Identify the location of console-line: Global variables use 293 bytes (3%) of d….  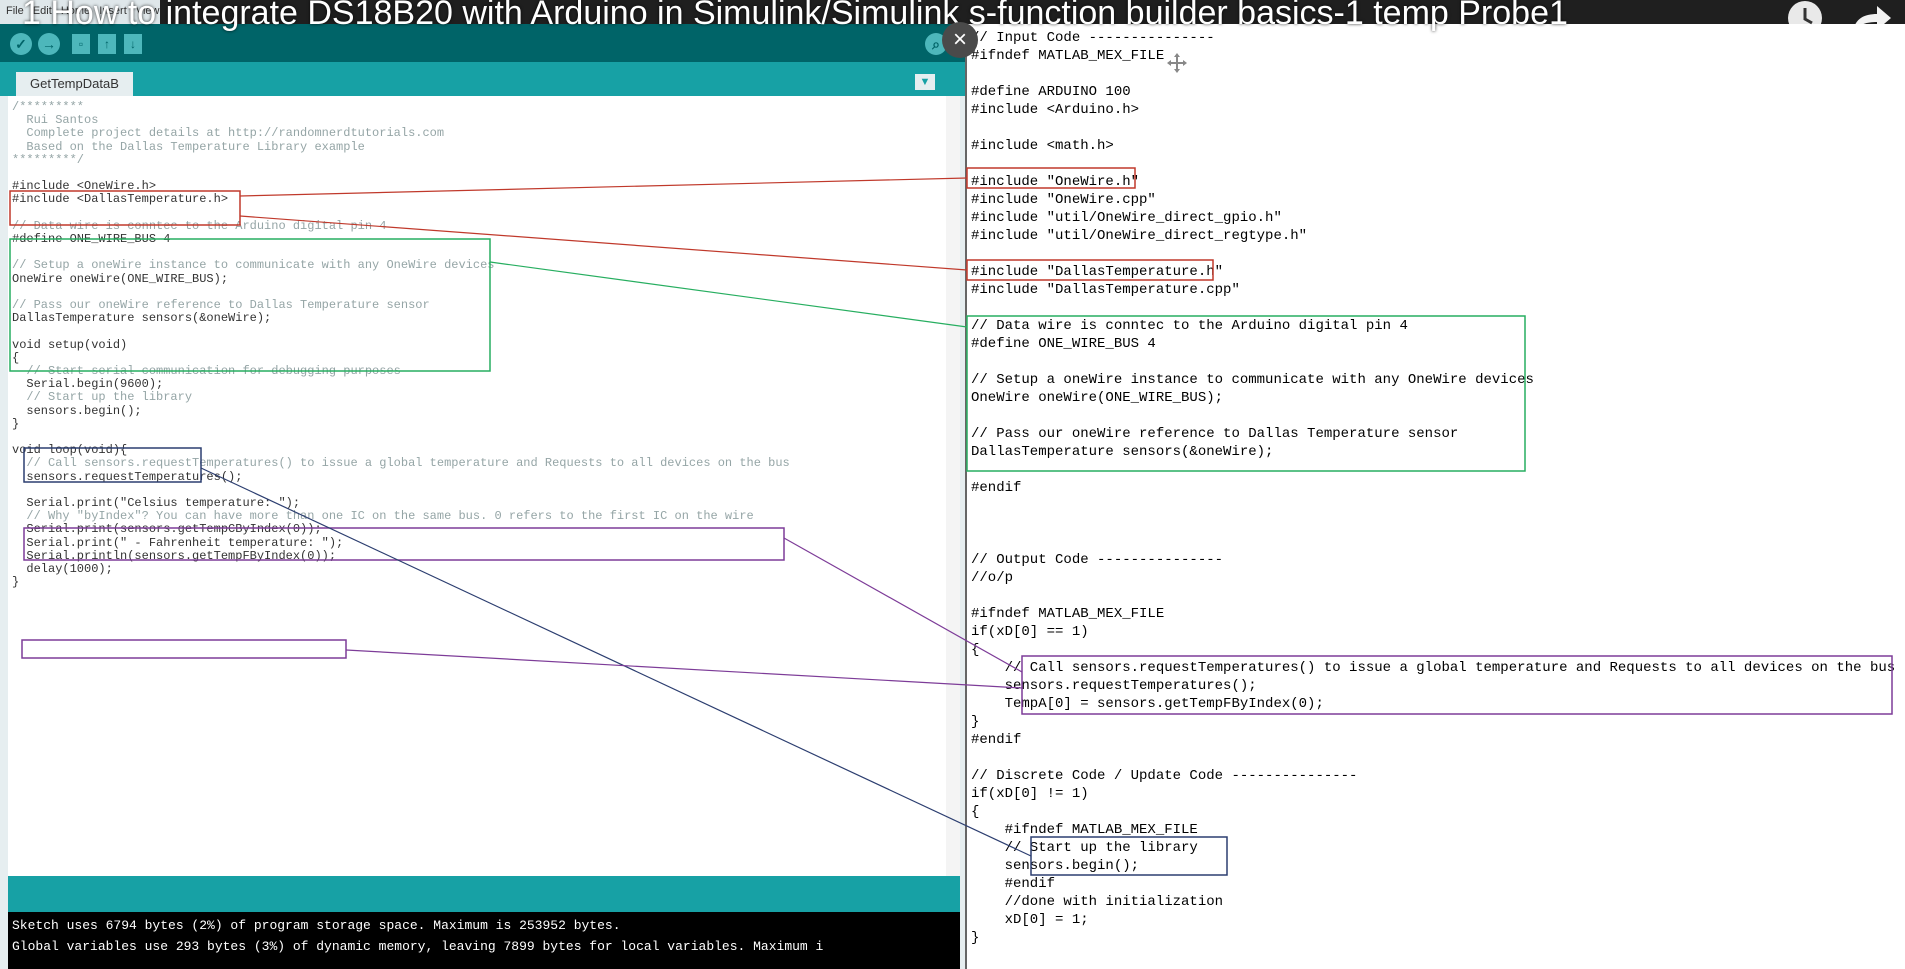
(418, 946).